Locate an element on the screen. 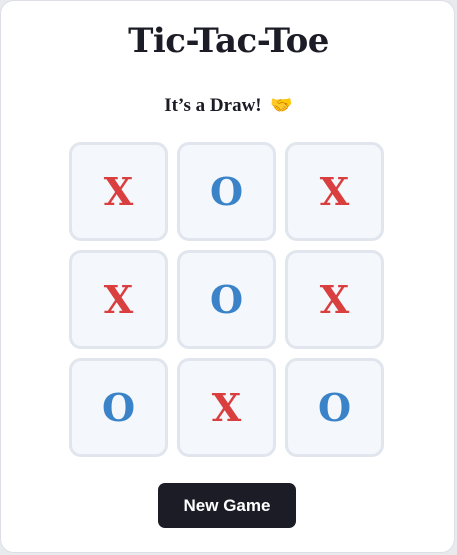 This screenshot has height=555, width=457. board-cell-9: O is located at coordinates (334, 407).